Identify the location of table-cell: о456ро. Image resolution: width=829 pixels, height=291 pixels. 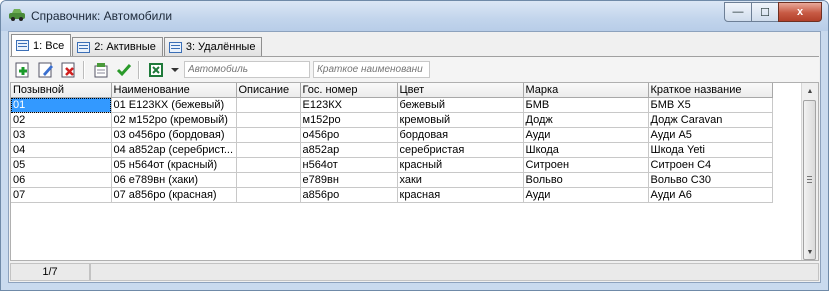
(349, 135).